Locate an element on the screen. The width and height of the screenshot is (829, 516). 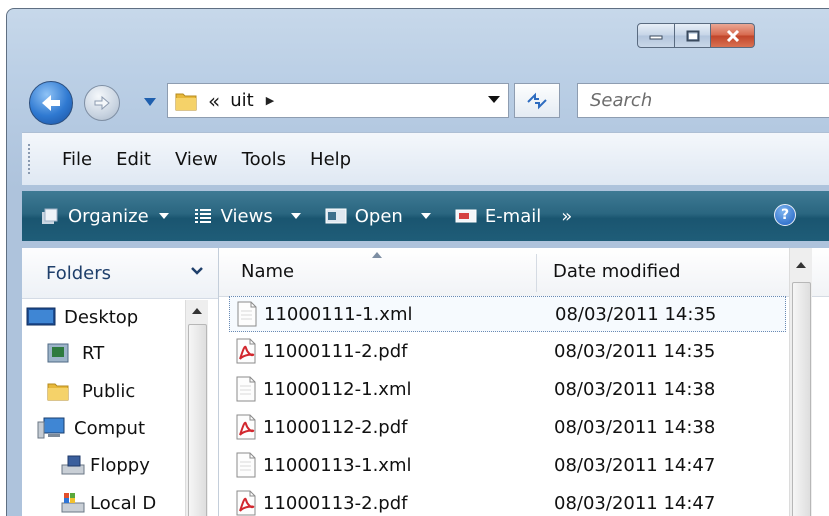
tree-item-public: Public is located at coordinates (90, 391).